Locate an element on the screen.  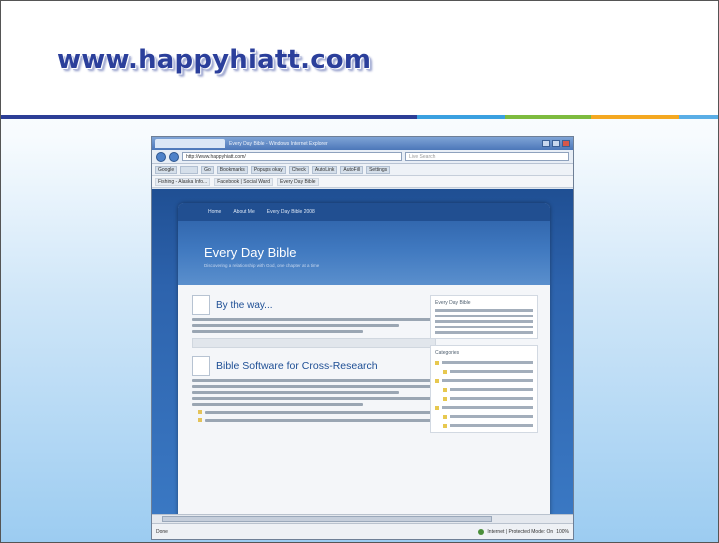
blog-sidebar: Every Day Bible Categories is located at coordinates (484, 367).